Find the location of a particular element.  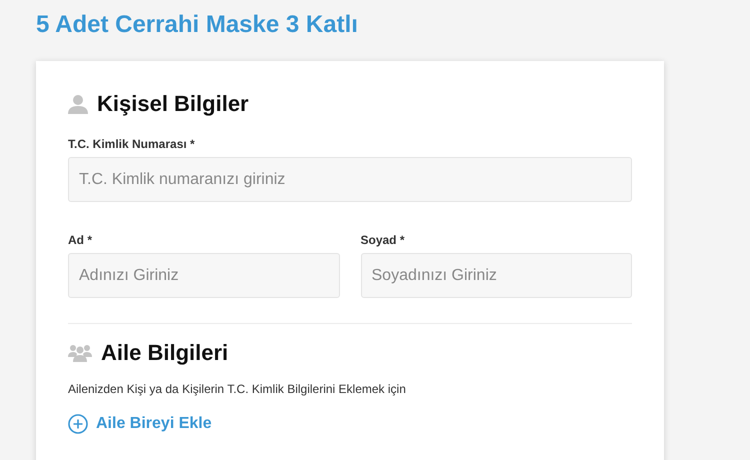

field-label: T.C. Kimlik Numarası * is located at coordinates (131, 144).